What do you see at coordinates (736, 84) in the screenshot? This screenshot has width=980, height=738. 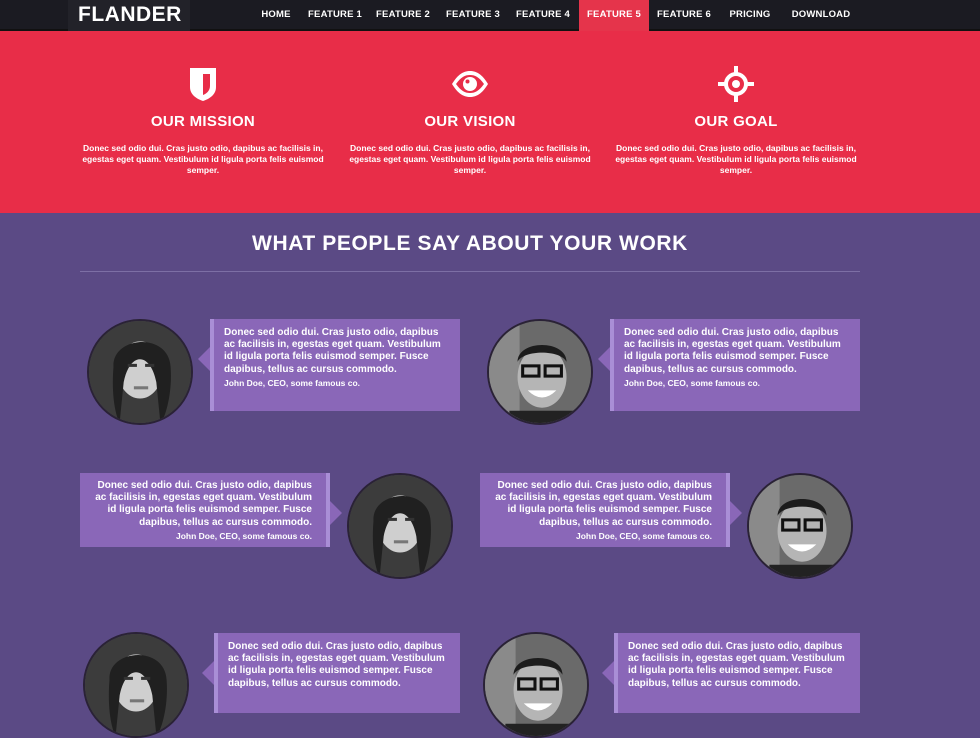 I see `crosshair-icon` at bounding box center [736, 84].